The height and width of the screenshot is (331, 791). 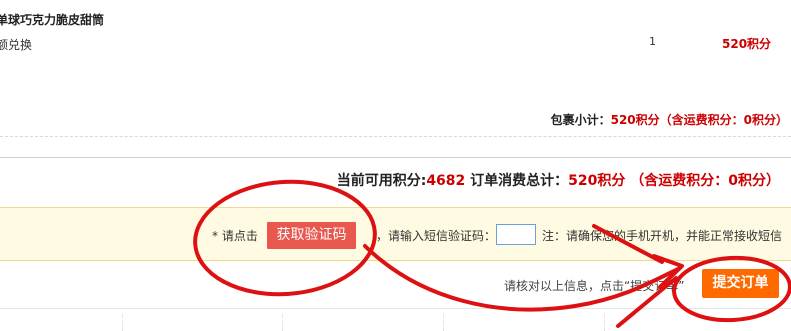 What do you see at coordinates (235, 236) in the screenshot?
I see `verification-prompt: * 请点击` at bounding box center [235, 236].